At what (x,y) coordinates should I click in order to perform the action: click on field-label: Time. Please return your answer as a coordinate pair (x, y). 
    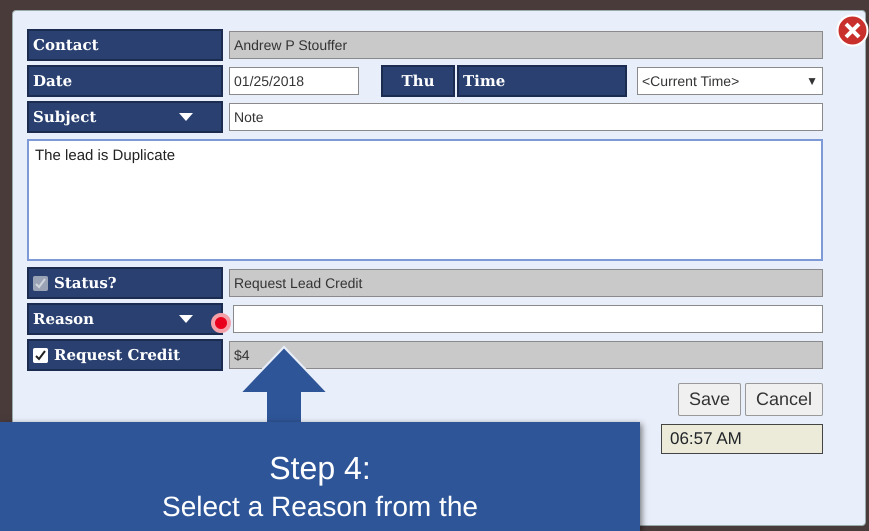
    Looking at the image, I should click on (542, 81).